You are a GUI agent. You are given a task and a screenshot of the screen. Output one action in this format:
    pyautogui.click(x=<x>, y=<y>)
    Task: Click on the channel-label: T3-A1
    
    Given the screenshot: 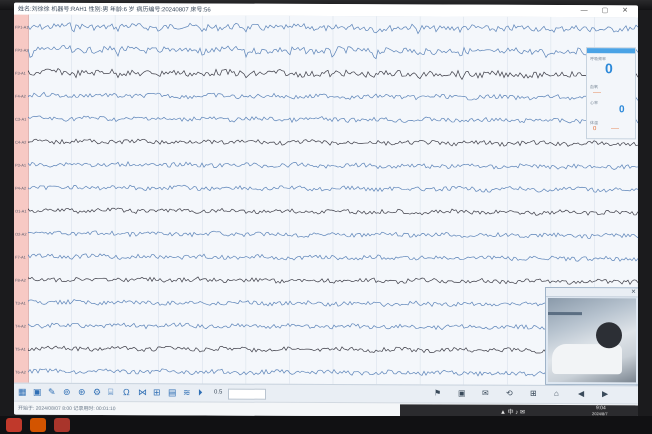 What is the action you would take?
    pyautogui.click(x=20, y=303)
    